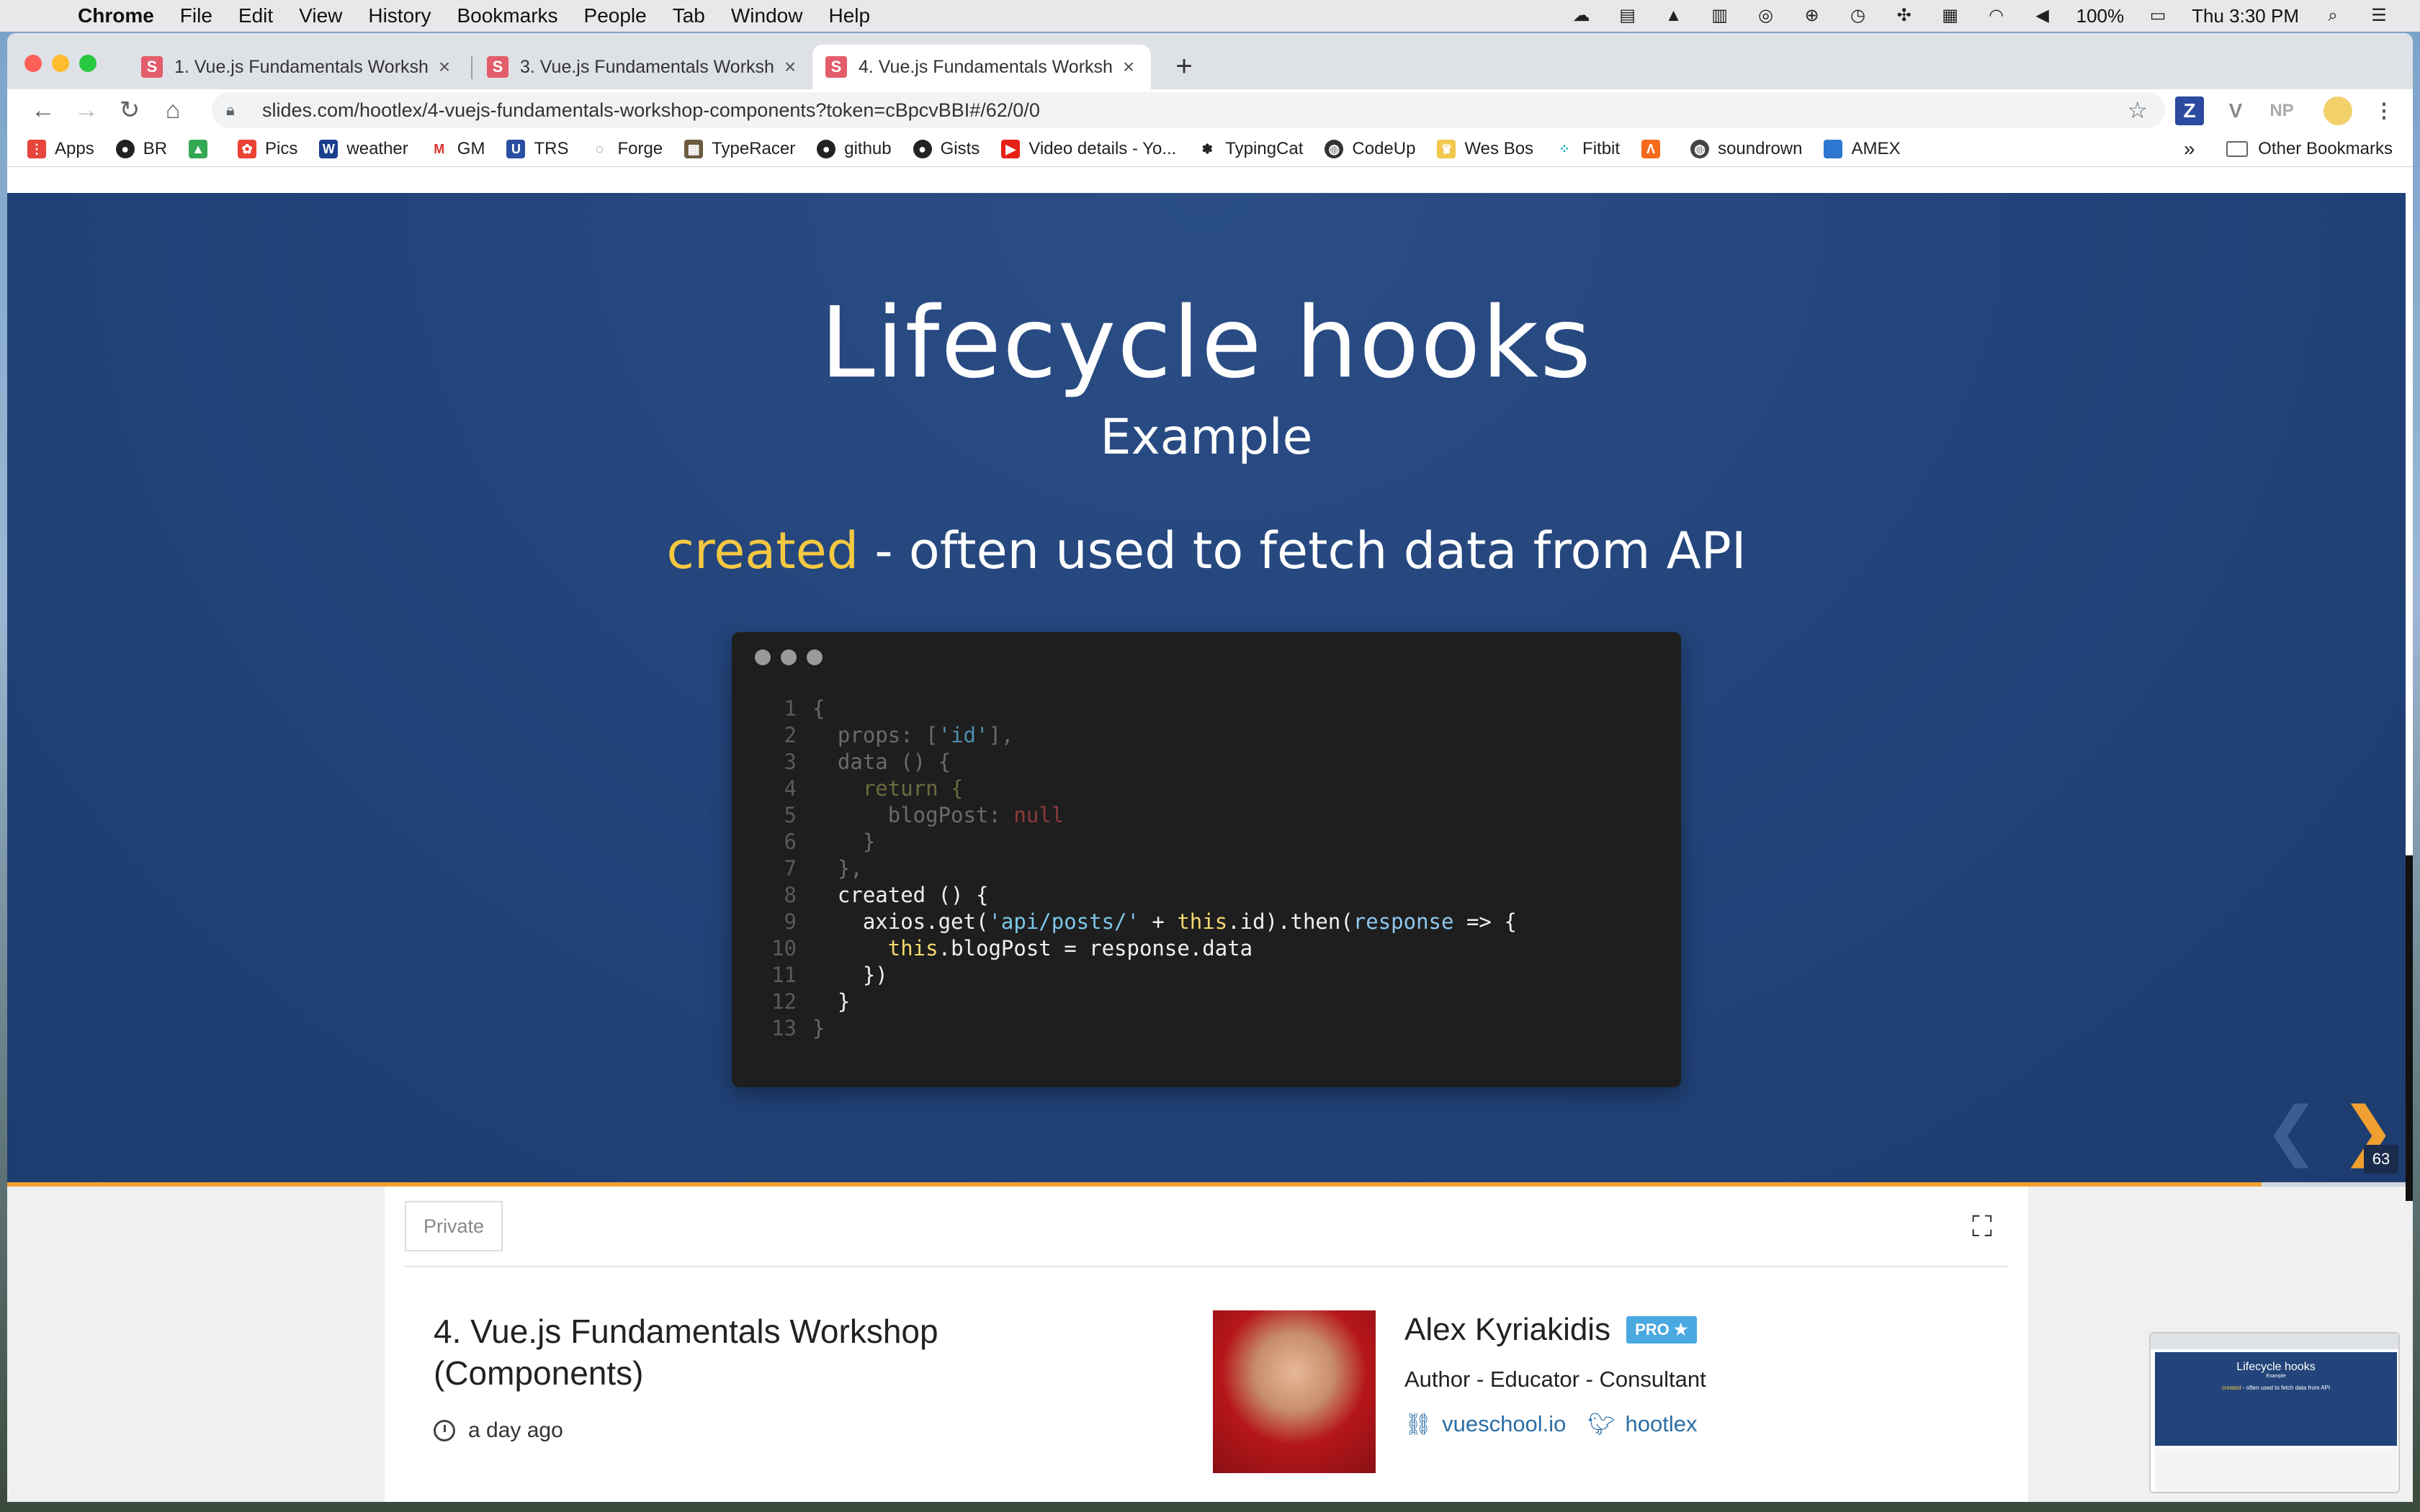 The width and height of the screenshot is (2420, 1512). I want to click on bookmark-star-icon: ☆, so click(2137, 110).